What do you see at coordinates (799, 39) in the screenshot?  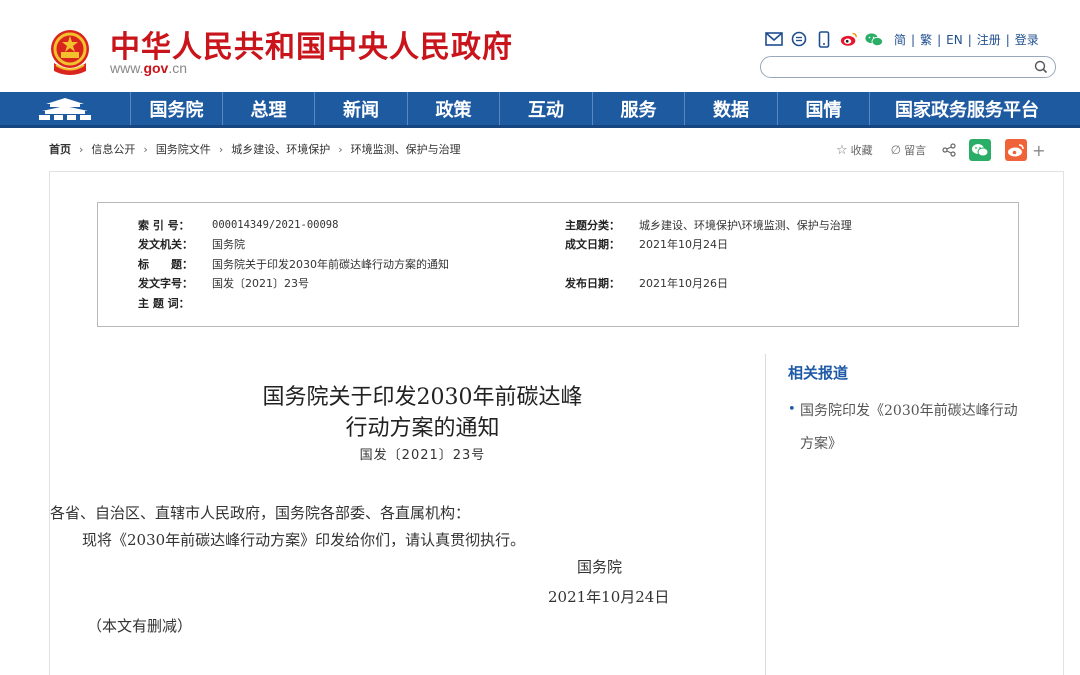 I see `chat-icon` at bounding box center [799, 39].